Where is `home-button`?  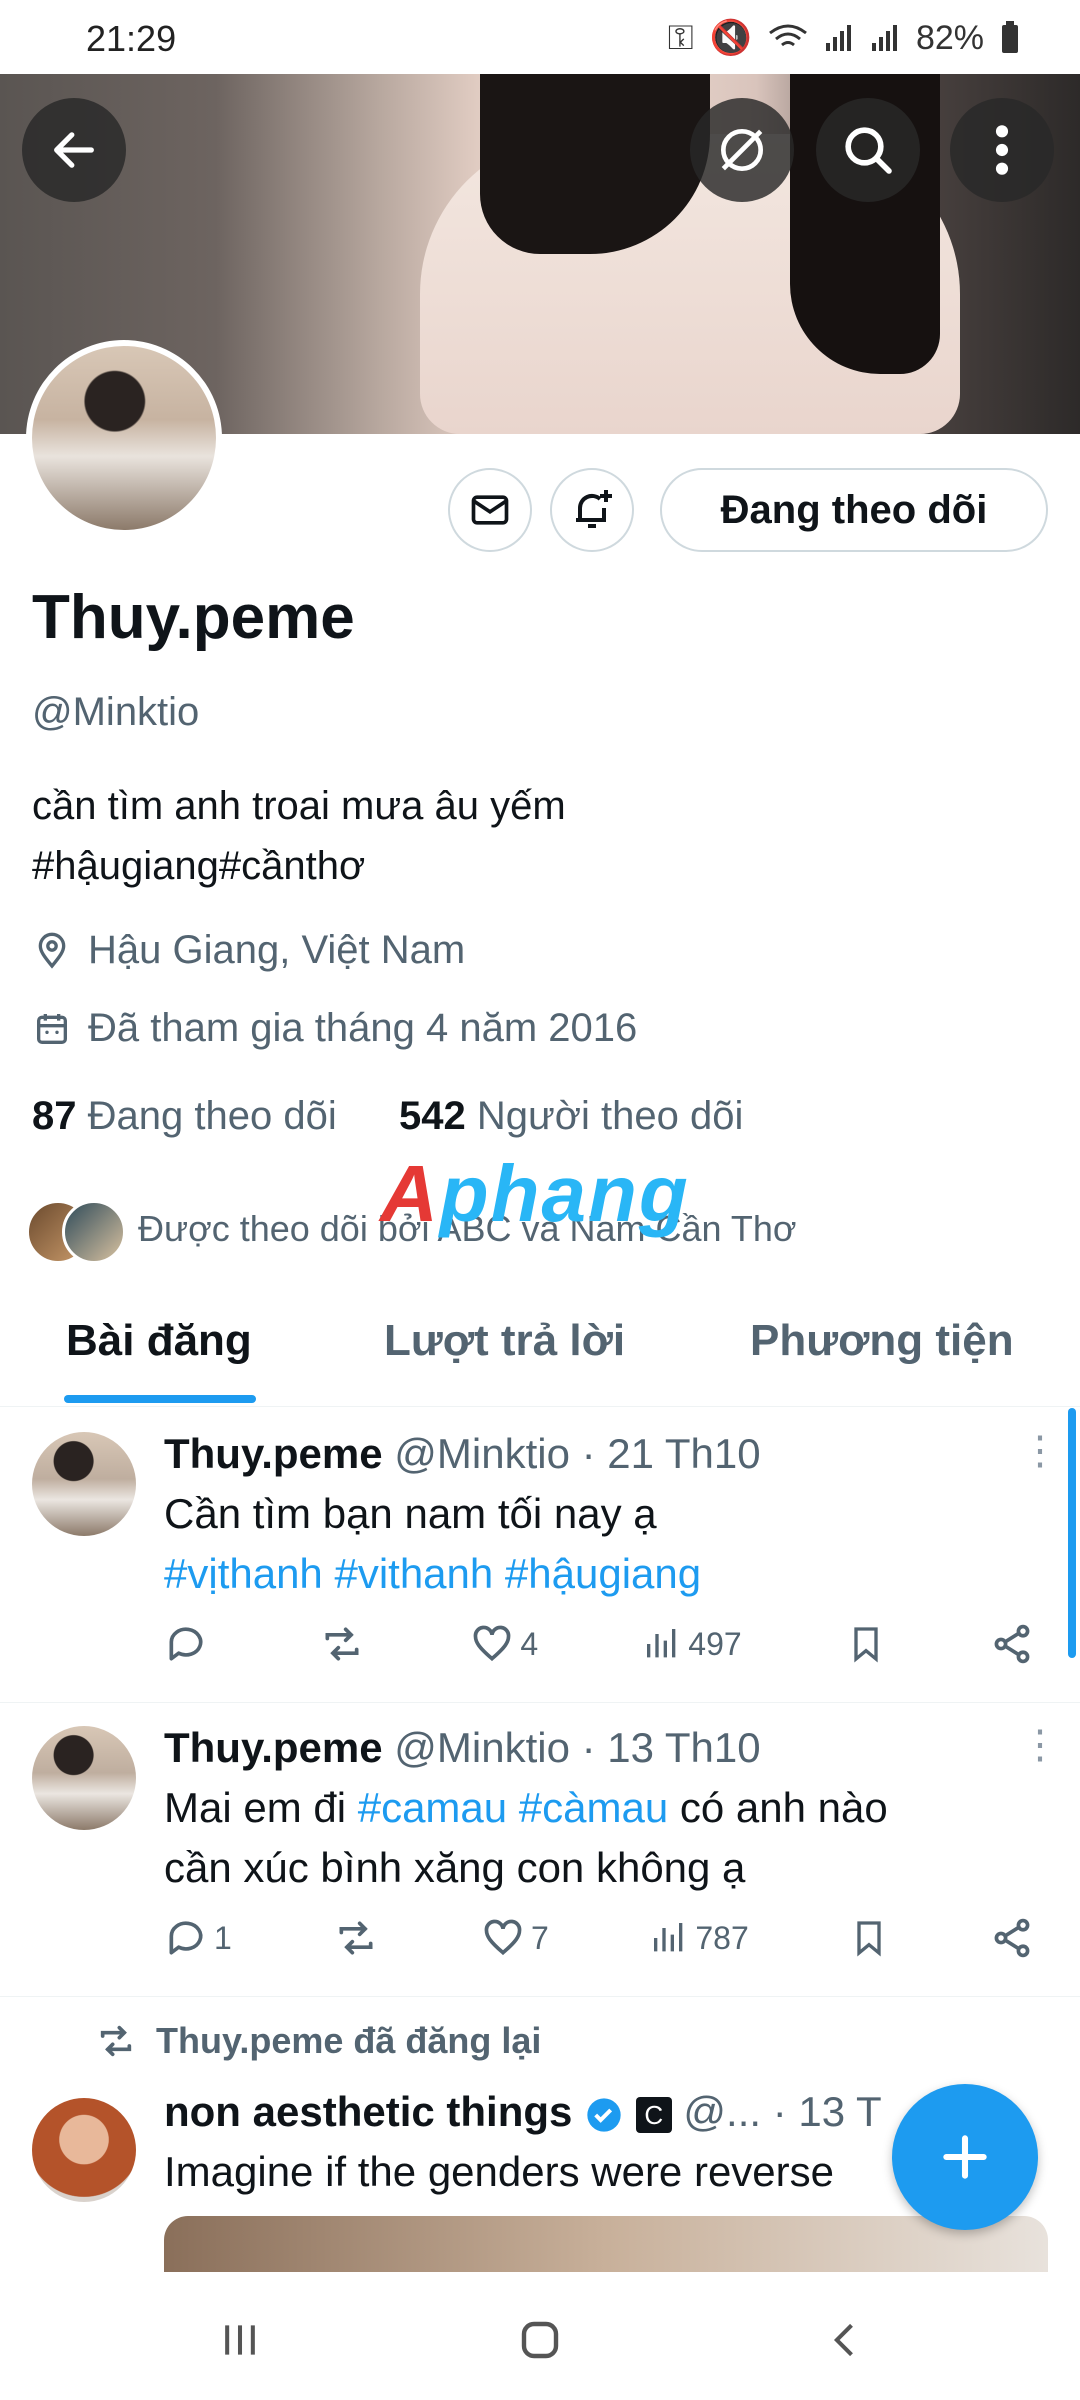
home-button is located at coordinates (540, 2342).